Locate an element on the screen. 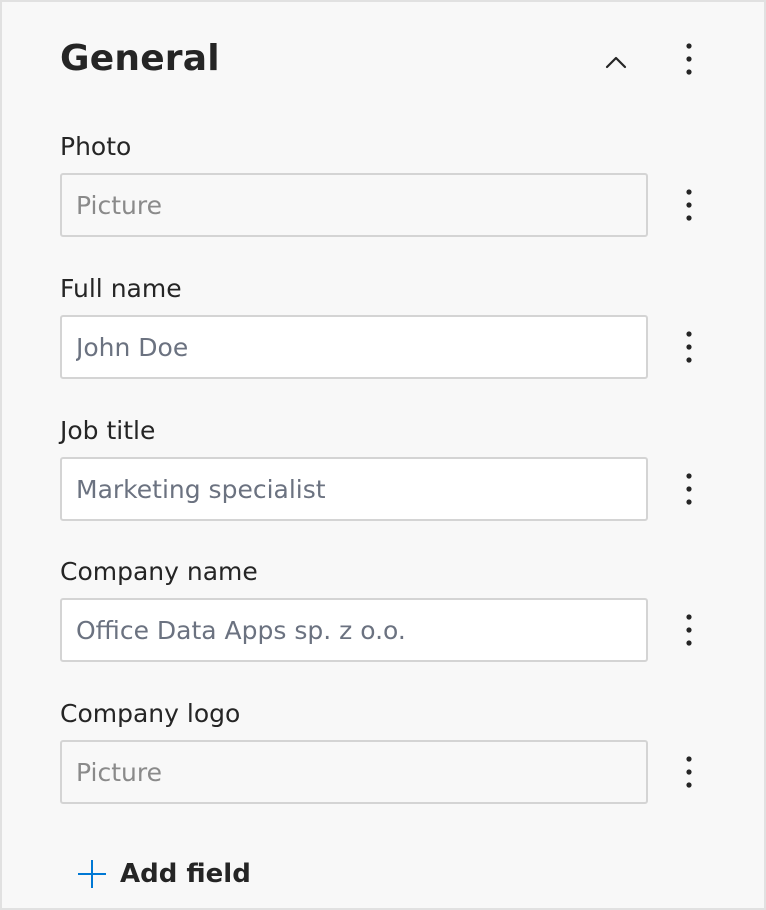 The width and height of the screenshot is (766, 910). plus-icon is located at coordinates (92, 874).